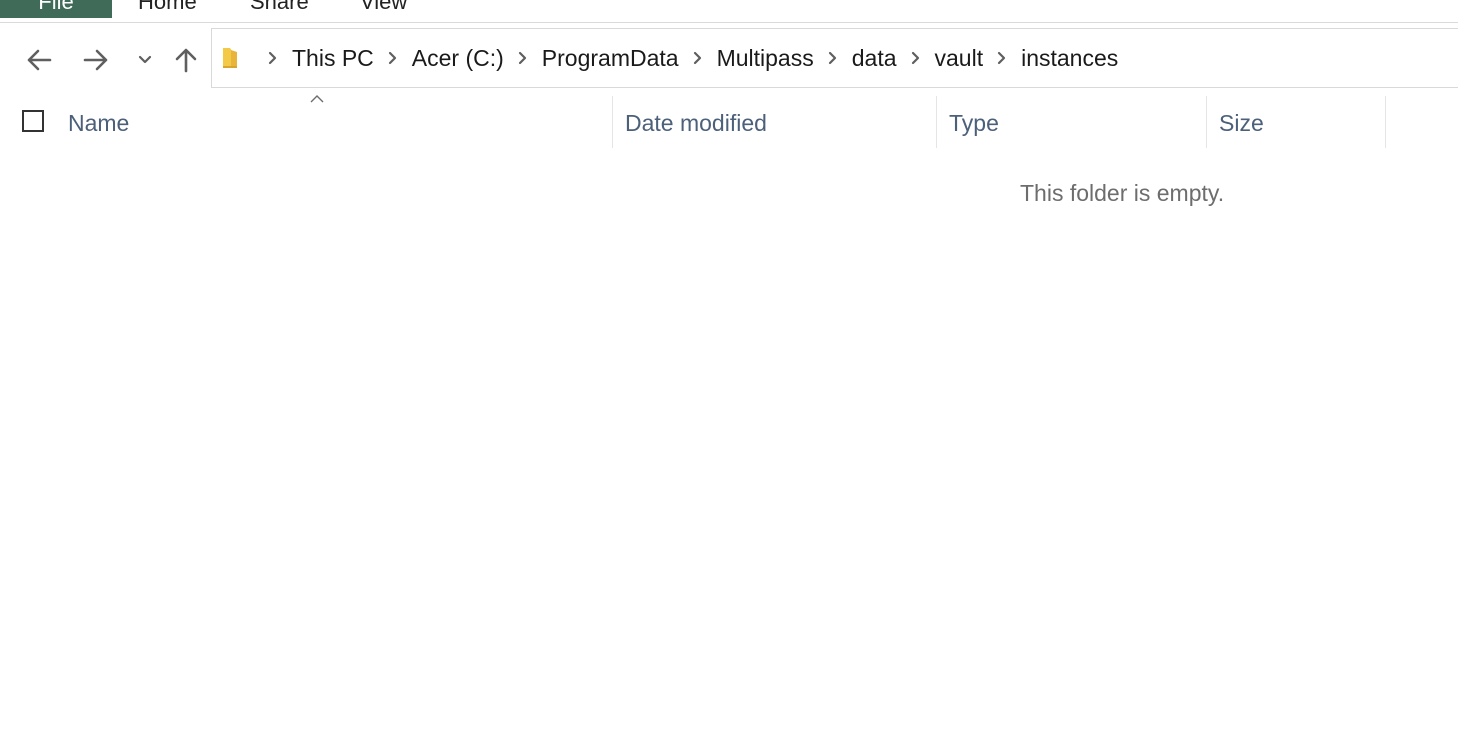 The width and height of the screenshot is (1458, 740). Describe the element at coordinates (959, 58) in the screenshot. I see `breadcrumb-vault: vault` at that location.